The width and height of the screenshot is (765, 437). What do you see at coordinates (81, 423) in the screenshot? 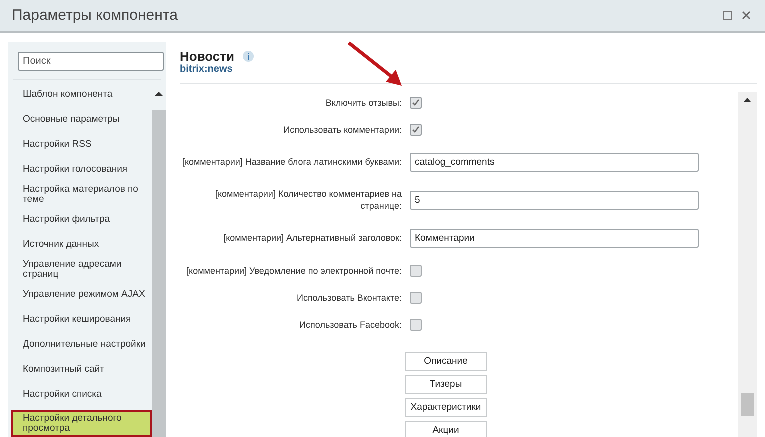
I see `sidebar-item: Настройки детального просмотра` at bounding box center [81, 423].